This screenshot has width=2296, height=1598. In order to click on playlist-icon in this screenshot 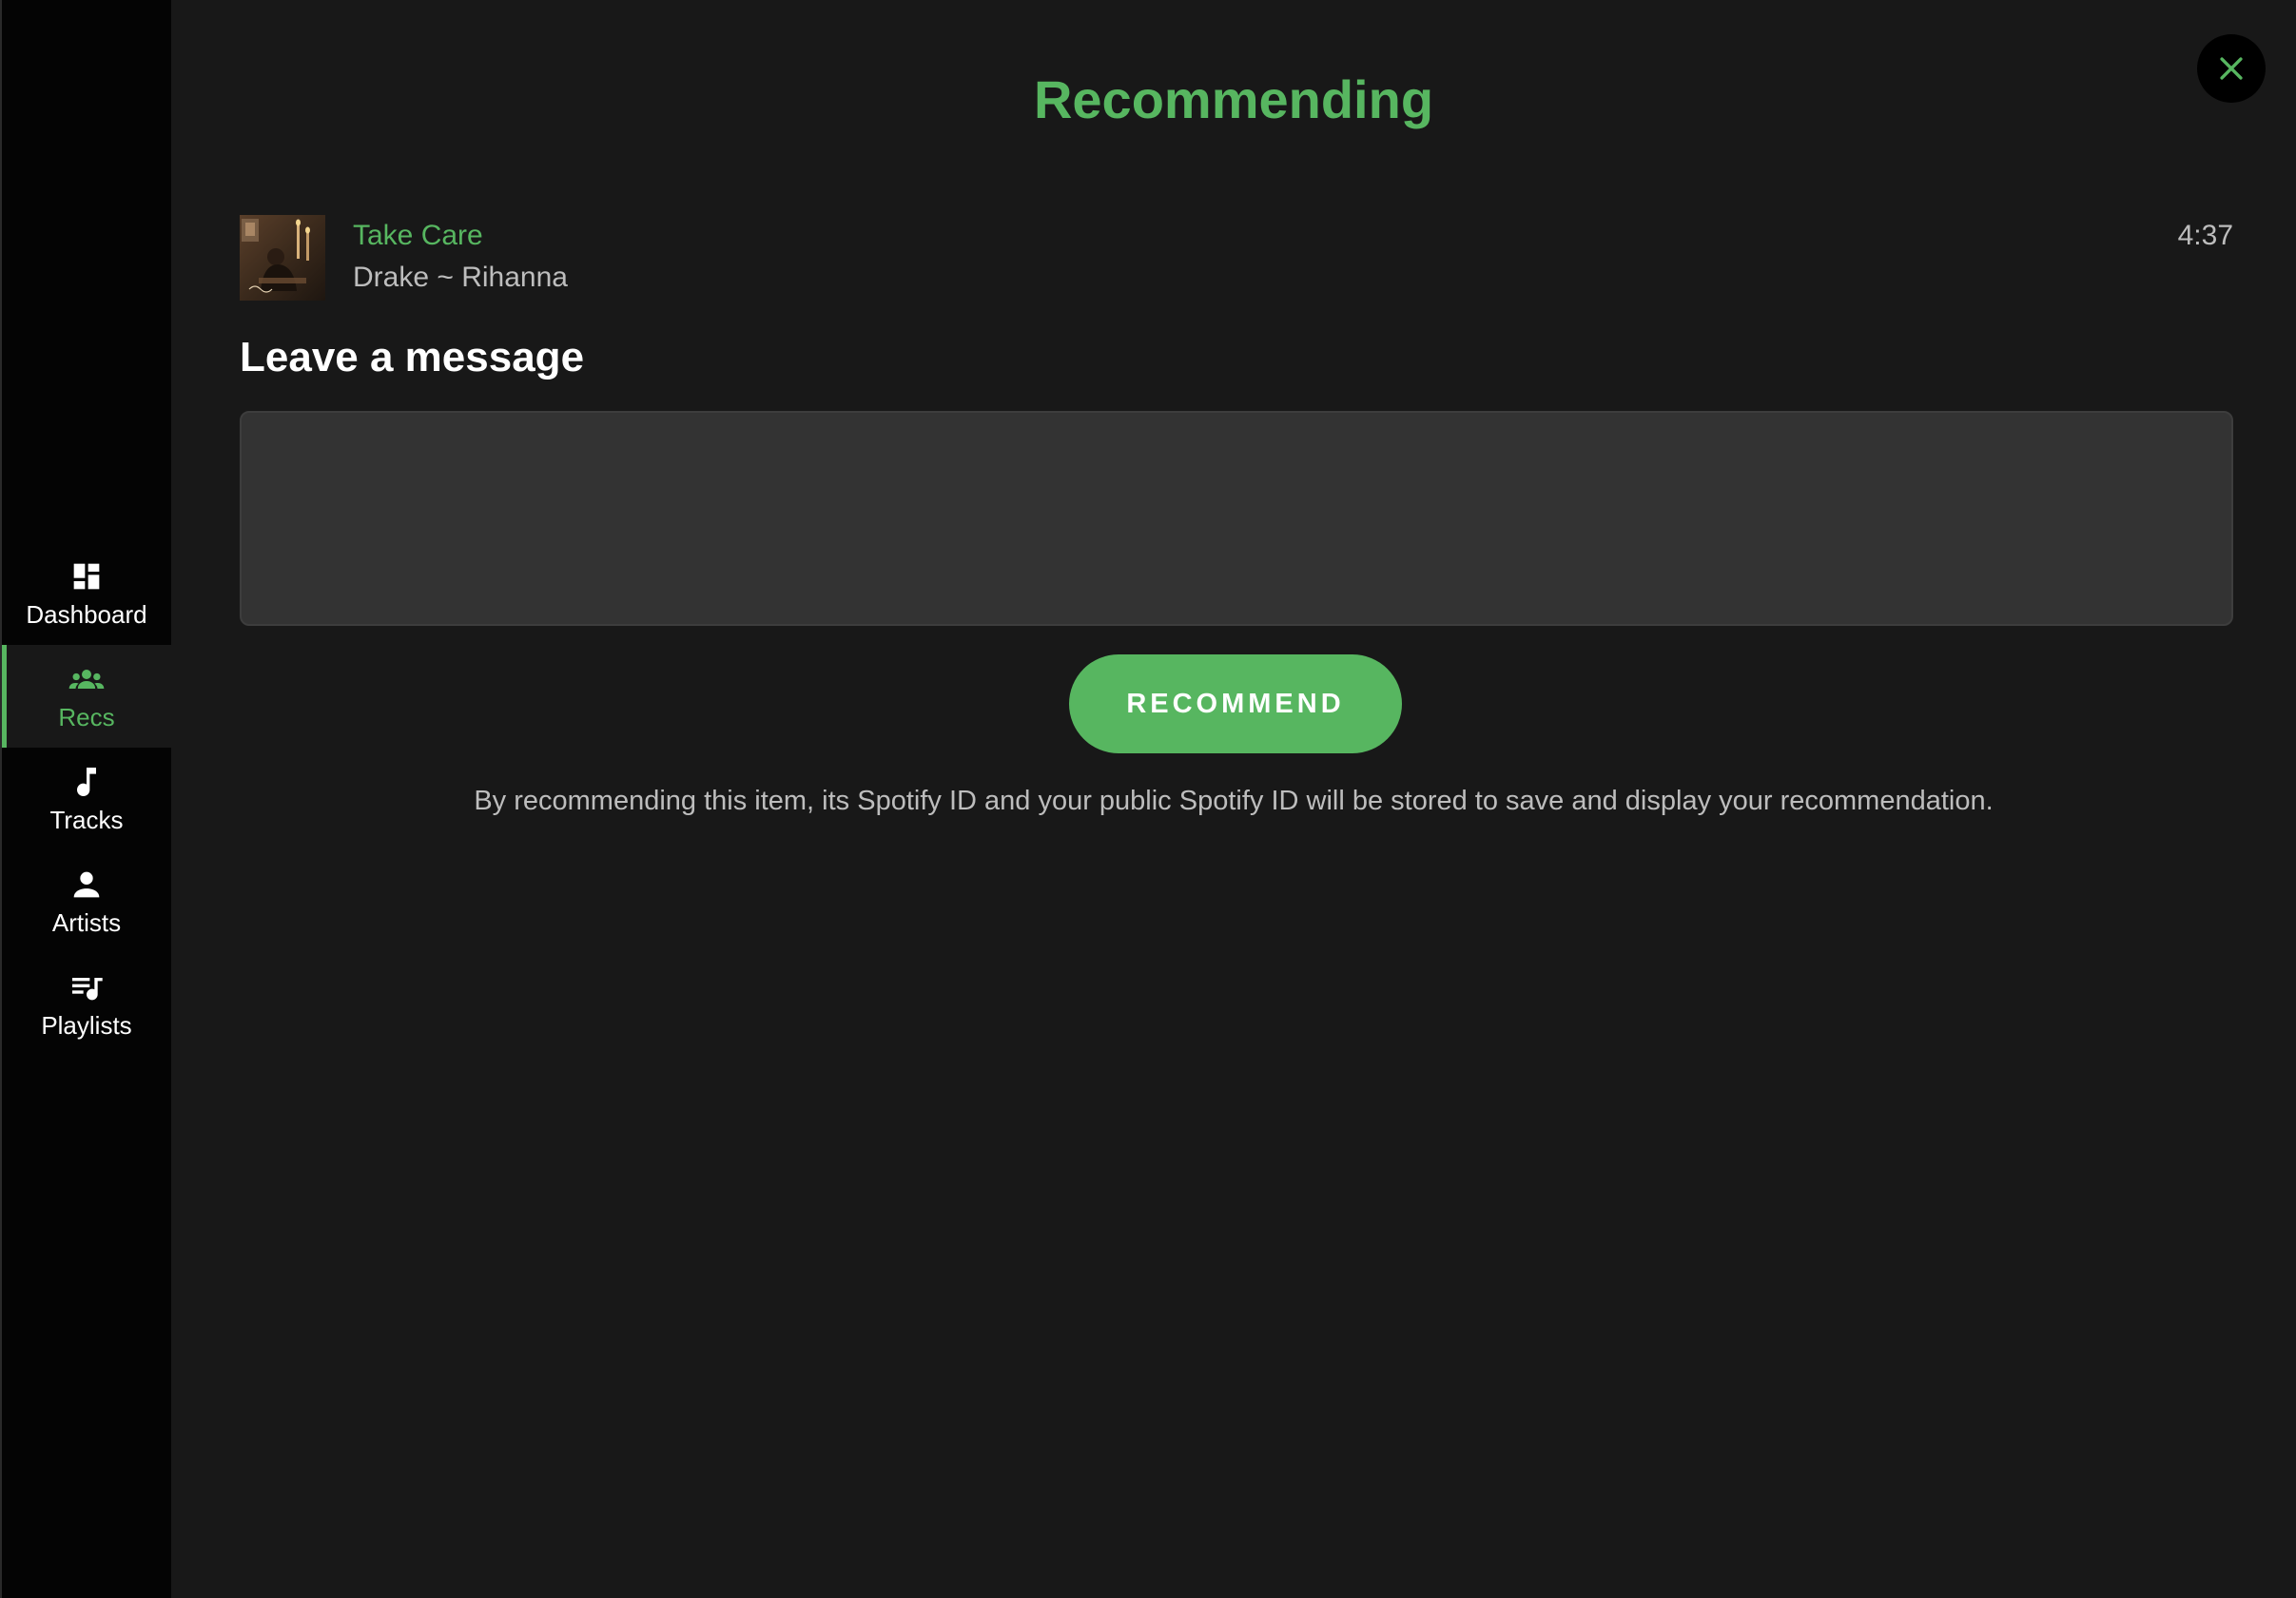, I will do `click(87, 987)`.